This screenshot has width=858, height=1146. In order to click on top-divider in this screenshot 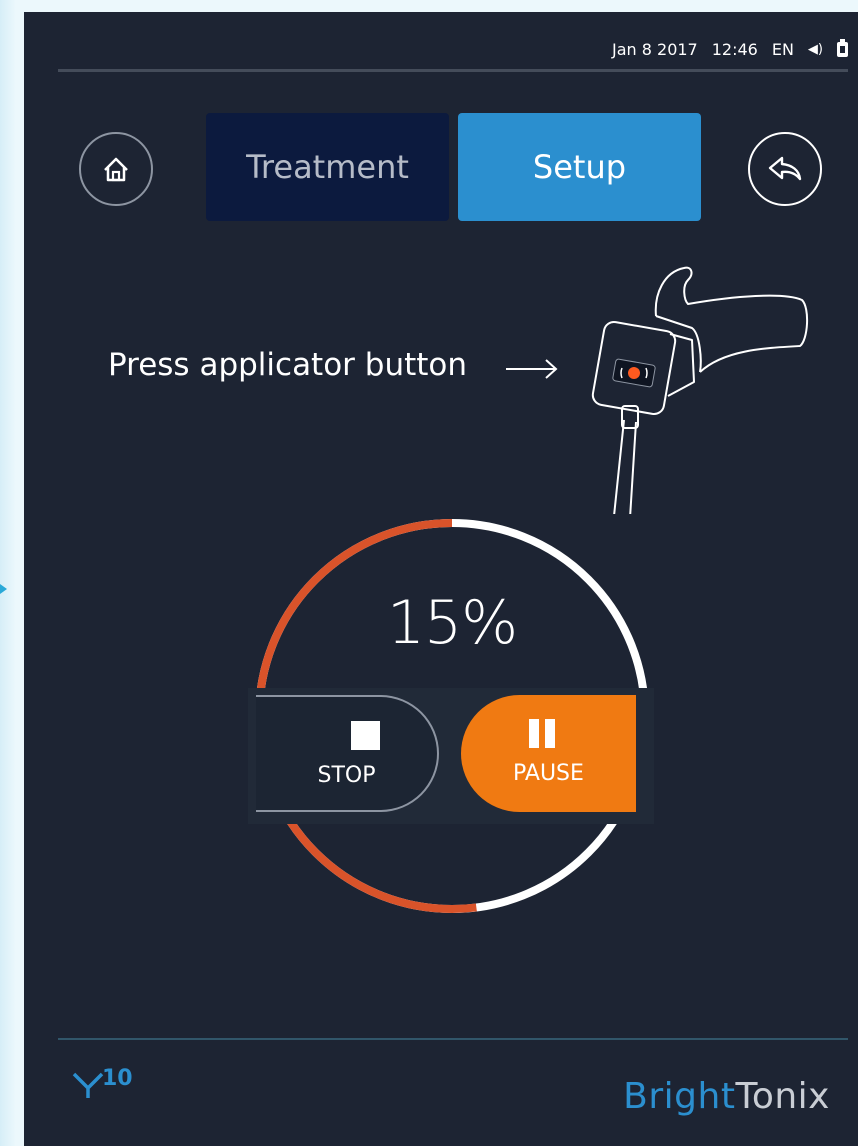, I will do `click(453, 70)`.